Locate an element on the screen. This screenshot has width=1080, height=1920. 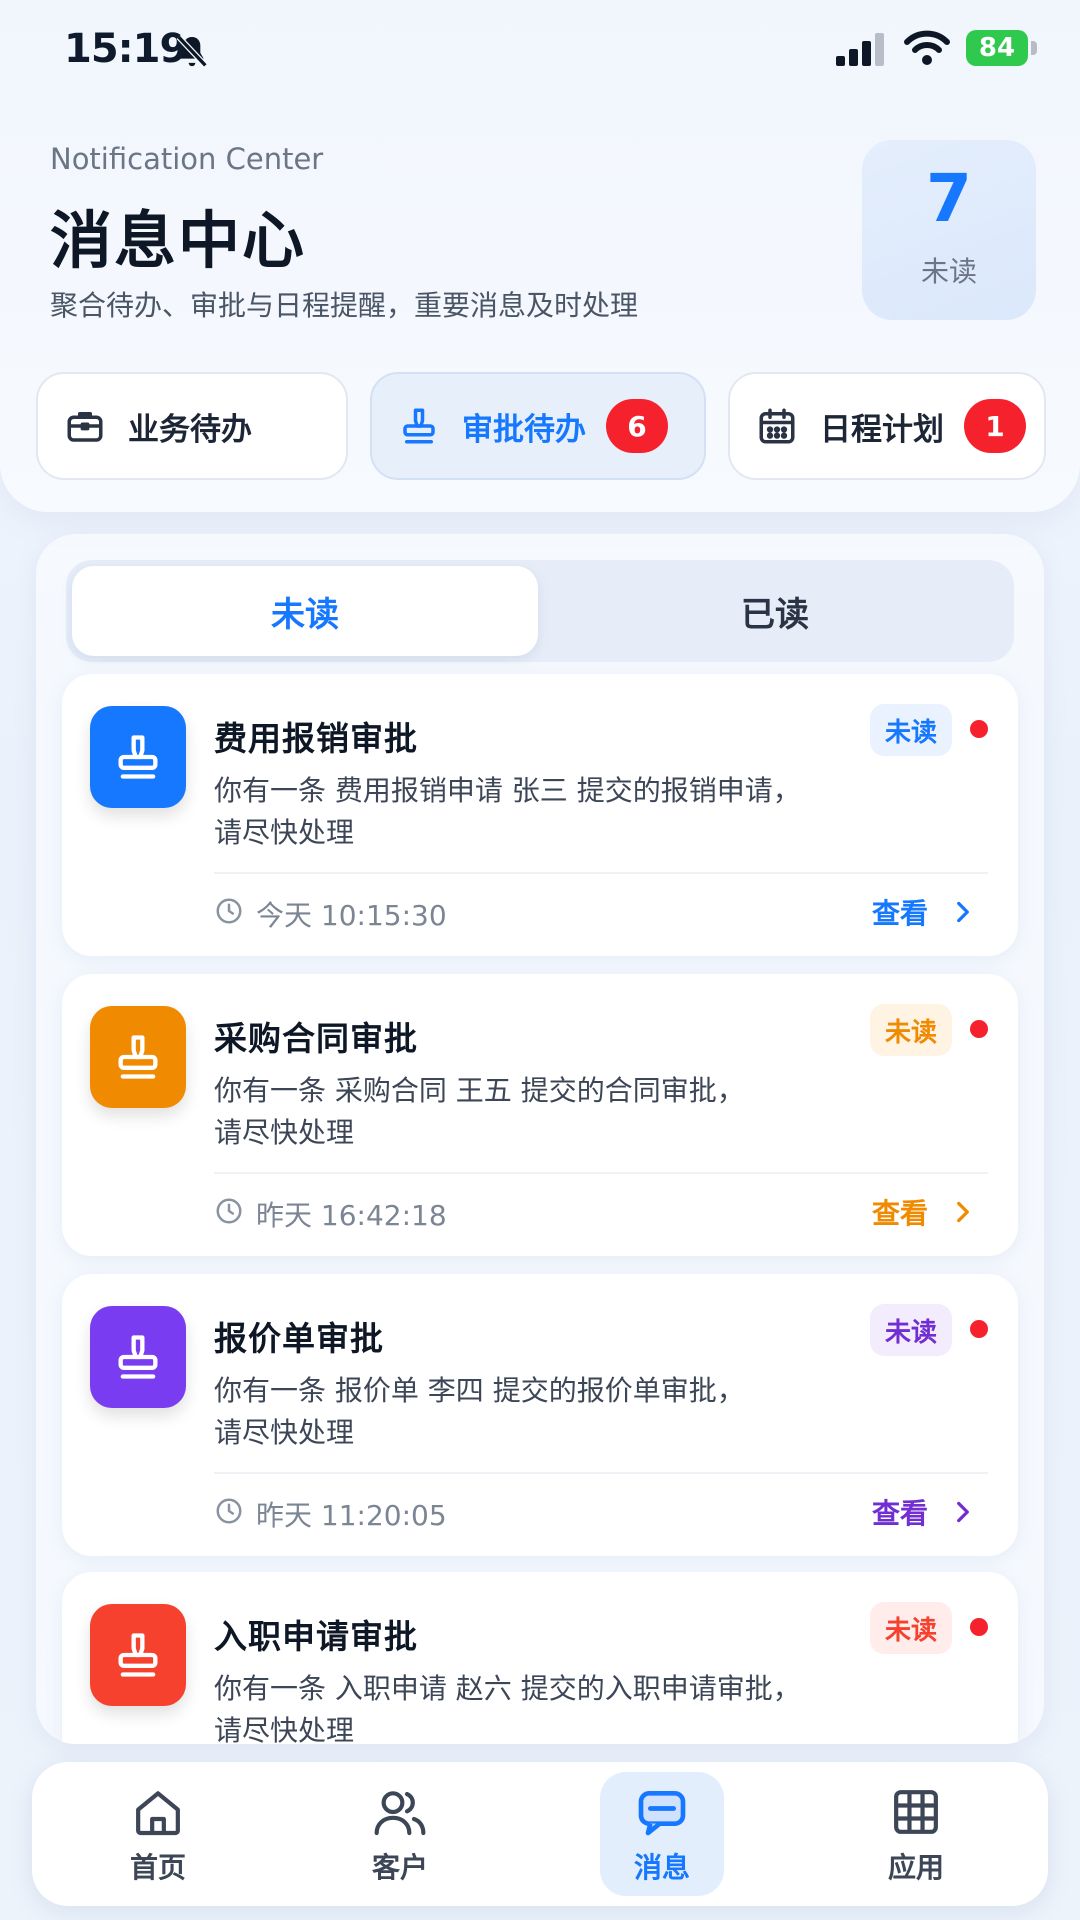
category-schedule: 日程计划 1 is located at coordinates (887, 426).